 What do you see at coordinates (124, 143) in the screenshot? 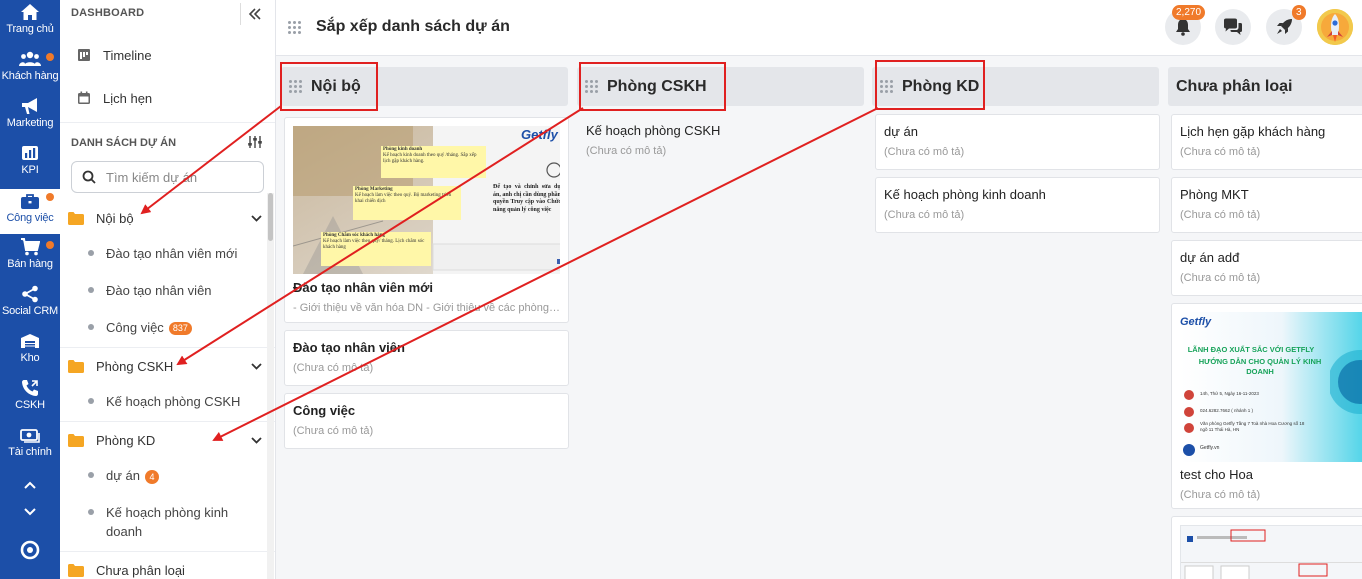
I see `projects-heading: DANH SÁCH DỰ ÁN` at bounding box center [124, 143].